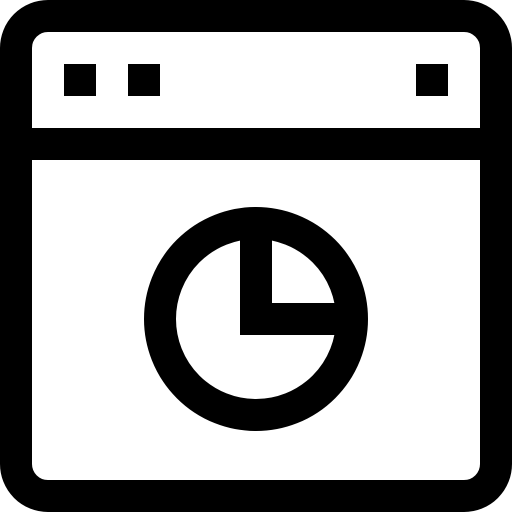 The image size is (512, 512). Describe the element at coordinates (144, 80) in the screenshot. I see `window-control-left-2-icon` at that location.